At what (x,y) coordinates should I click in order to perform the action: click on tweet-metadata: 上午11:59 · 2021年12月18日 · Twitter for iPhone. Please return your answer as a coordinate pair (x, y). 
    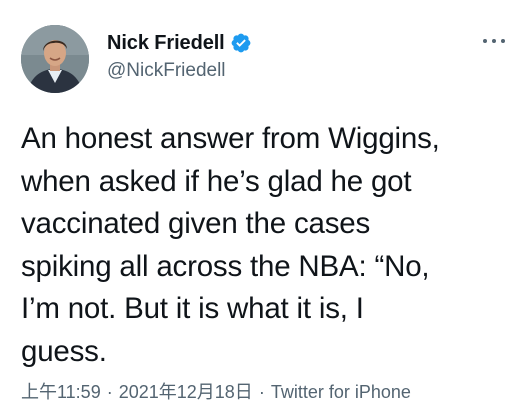
    Looking at the image, I should click on (216, 391).